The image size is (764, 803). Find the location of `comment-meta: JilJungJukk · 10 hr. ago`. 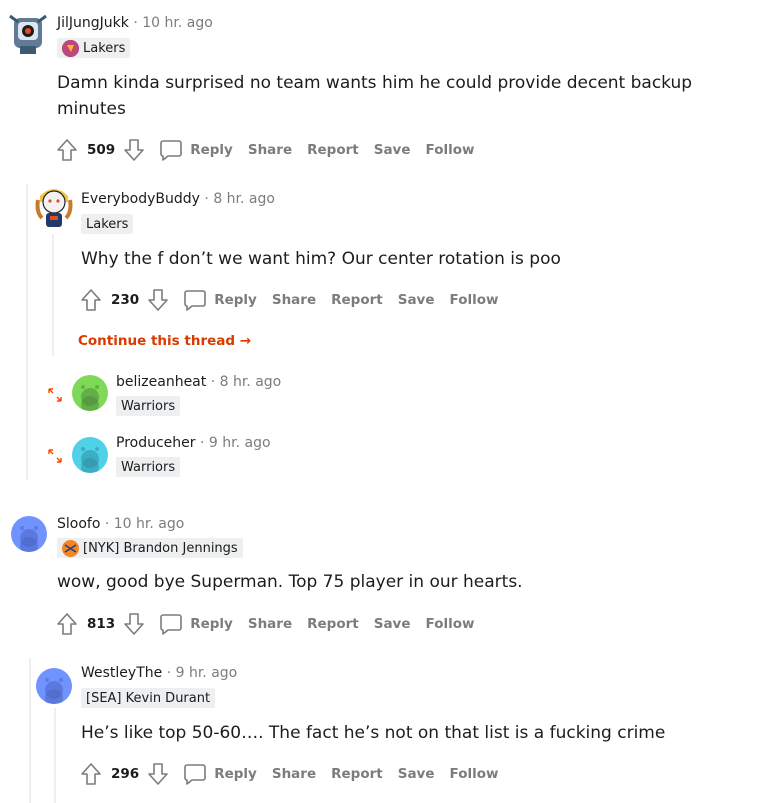

comment-meta: JilJungJukk · 10 hr. ago is located at coordinates (135, 23).